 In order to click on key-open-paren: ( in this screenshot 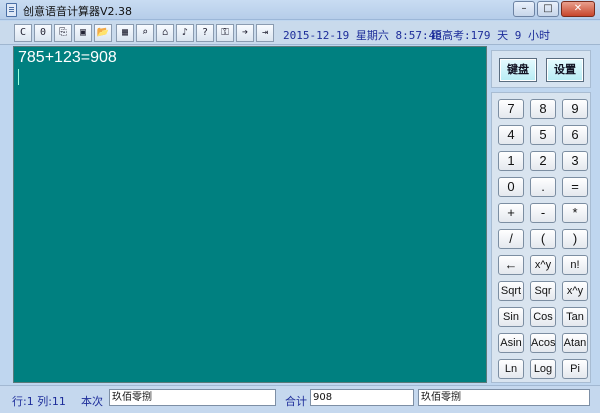, I will do `click(543, 239)`.